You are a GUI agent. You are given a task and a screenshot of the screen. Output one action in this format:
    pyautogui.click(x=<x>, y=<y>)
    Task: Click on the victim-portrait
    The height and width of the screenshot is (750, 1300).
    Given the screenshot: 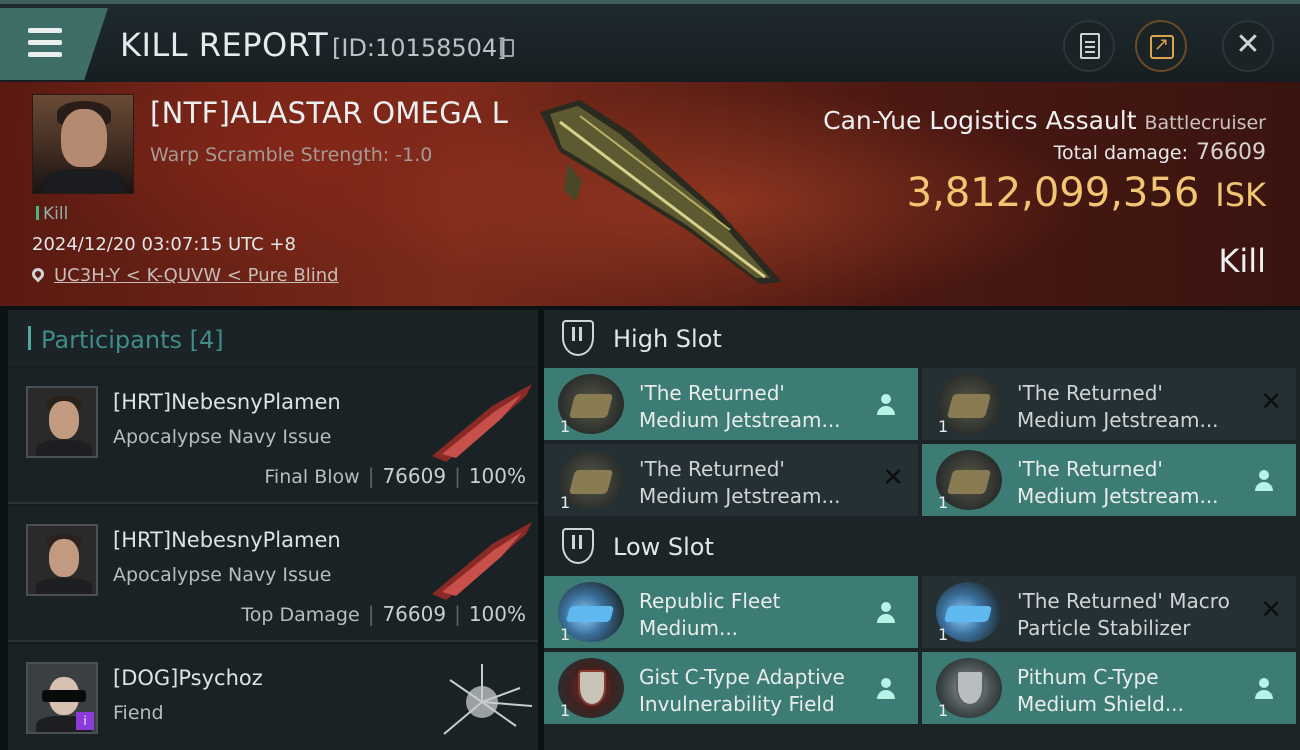 What is the action you would take?
    pyautogui.click(x=83, y=144)
    